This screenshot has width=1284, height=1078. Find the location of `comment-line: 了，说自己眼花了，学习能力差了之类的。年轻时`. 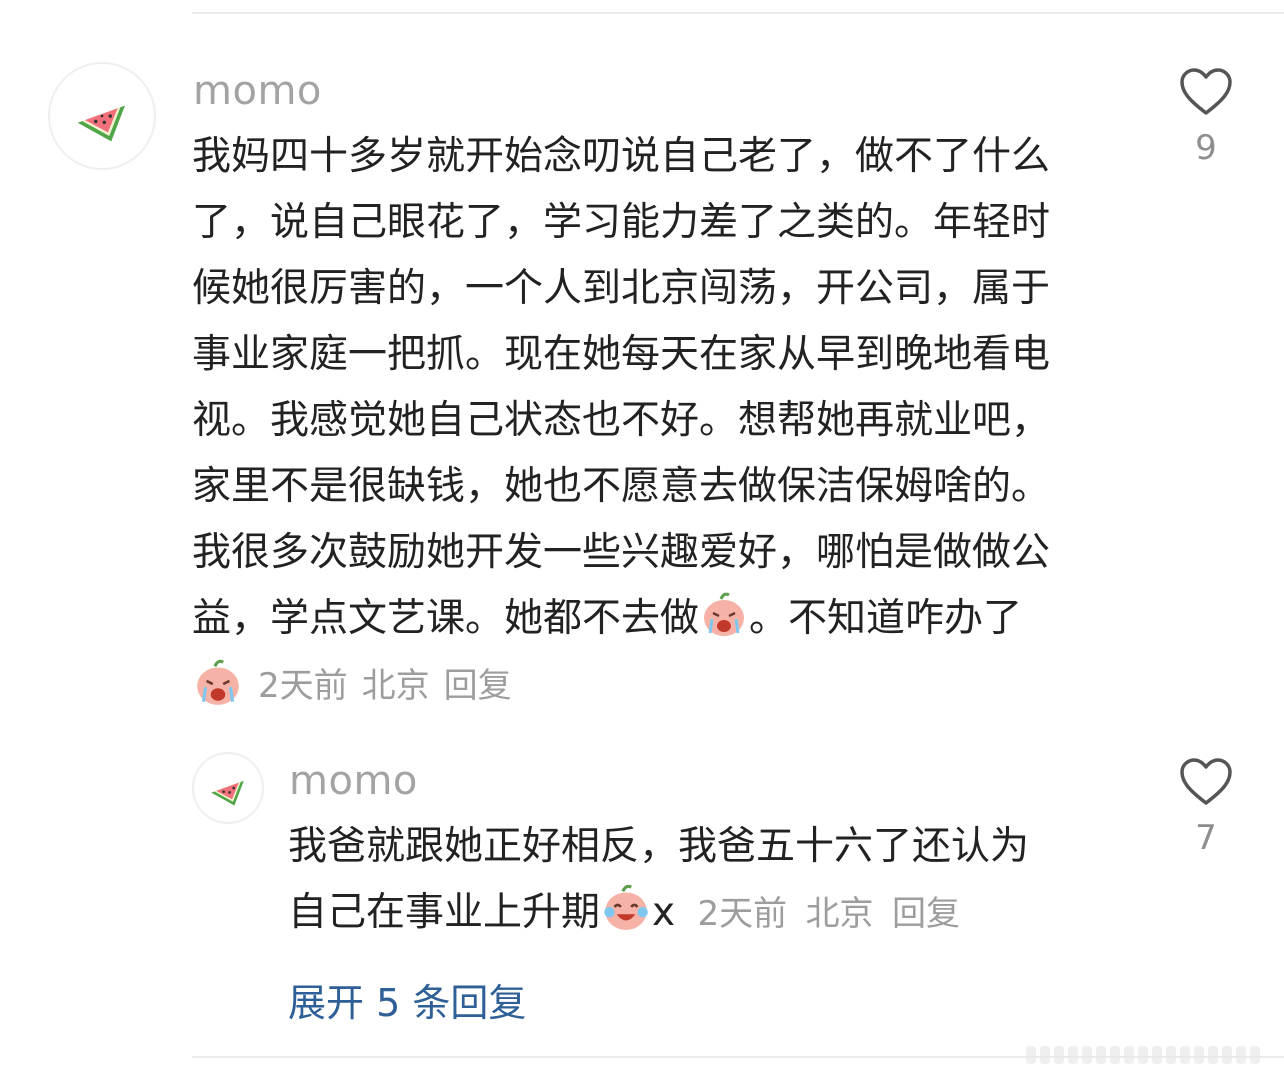

comment-line: 了，说自己眼花了，学习能力差了之类的。年轻时 is located at coordinates (621, 222).